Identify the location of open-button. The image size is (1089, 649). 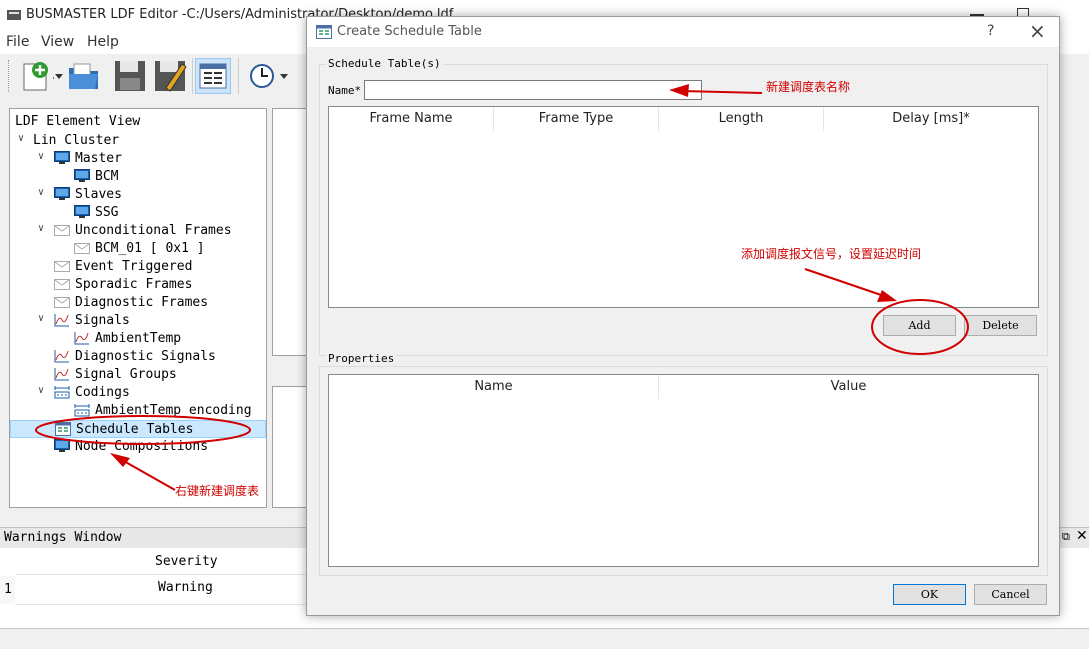
(84, 76).